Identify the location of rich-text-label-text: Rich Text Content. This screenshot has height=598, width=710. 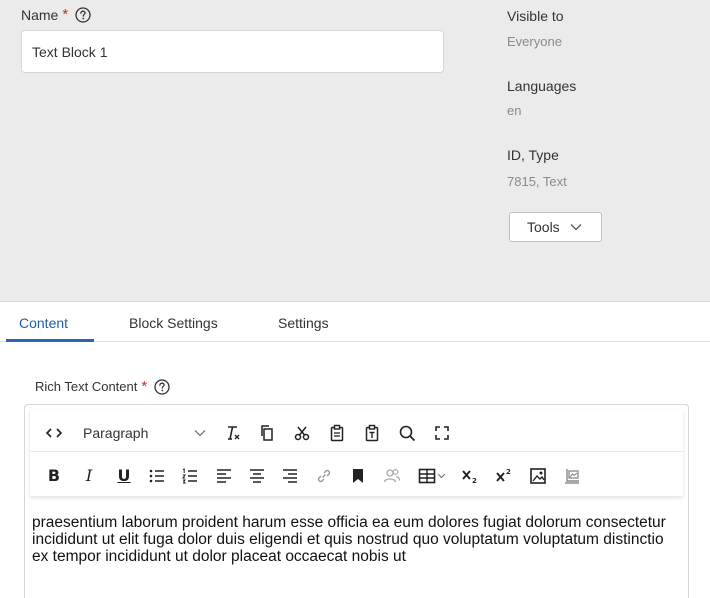
(86, 386).